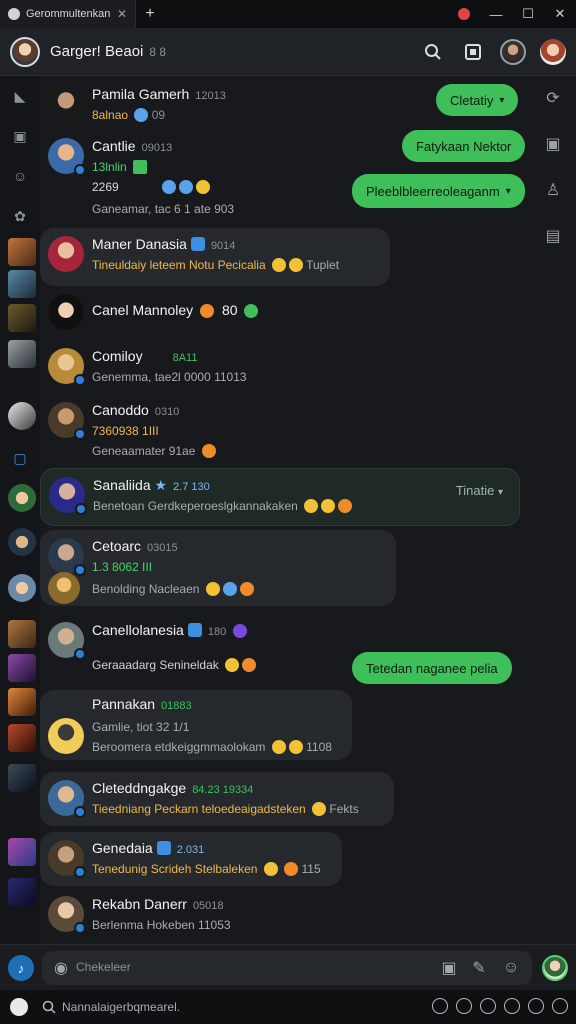 This screenshot has width=576, height=1024. I want to click on refresh-icon: ⟳, so click(553, 98).